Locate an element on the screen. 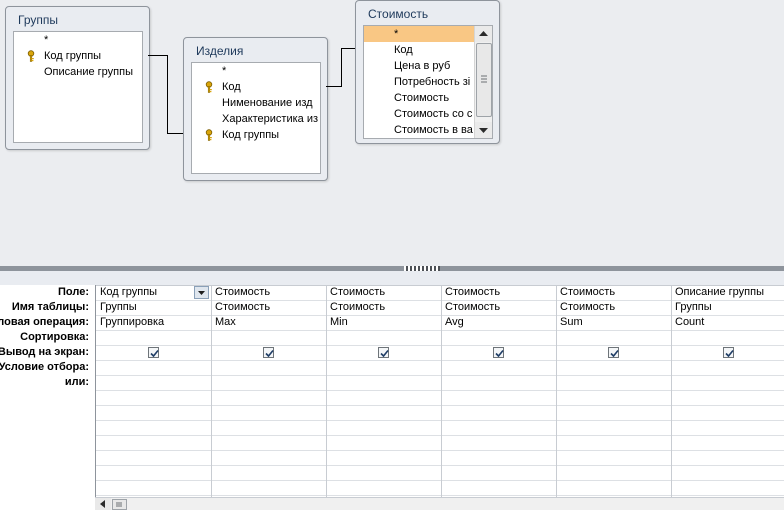 The width and height of the screenshot is (784, 513). row-label-field: Поле: is located at coordinates (73, 292).